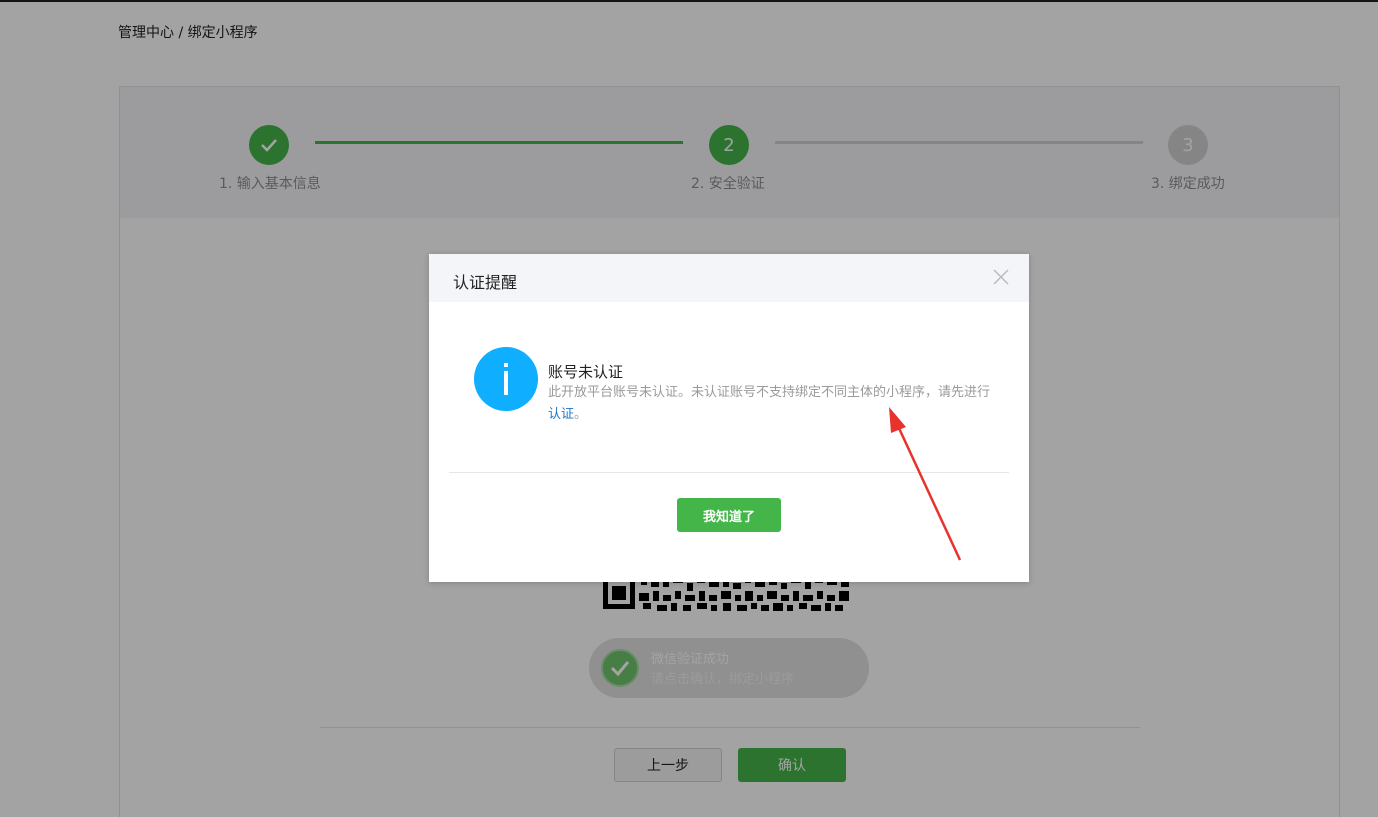 The width and height of the screenshot is (1378, 817). I want to click on got-it-button: 我知道了, so click(729, 515).